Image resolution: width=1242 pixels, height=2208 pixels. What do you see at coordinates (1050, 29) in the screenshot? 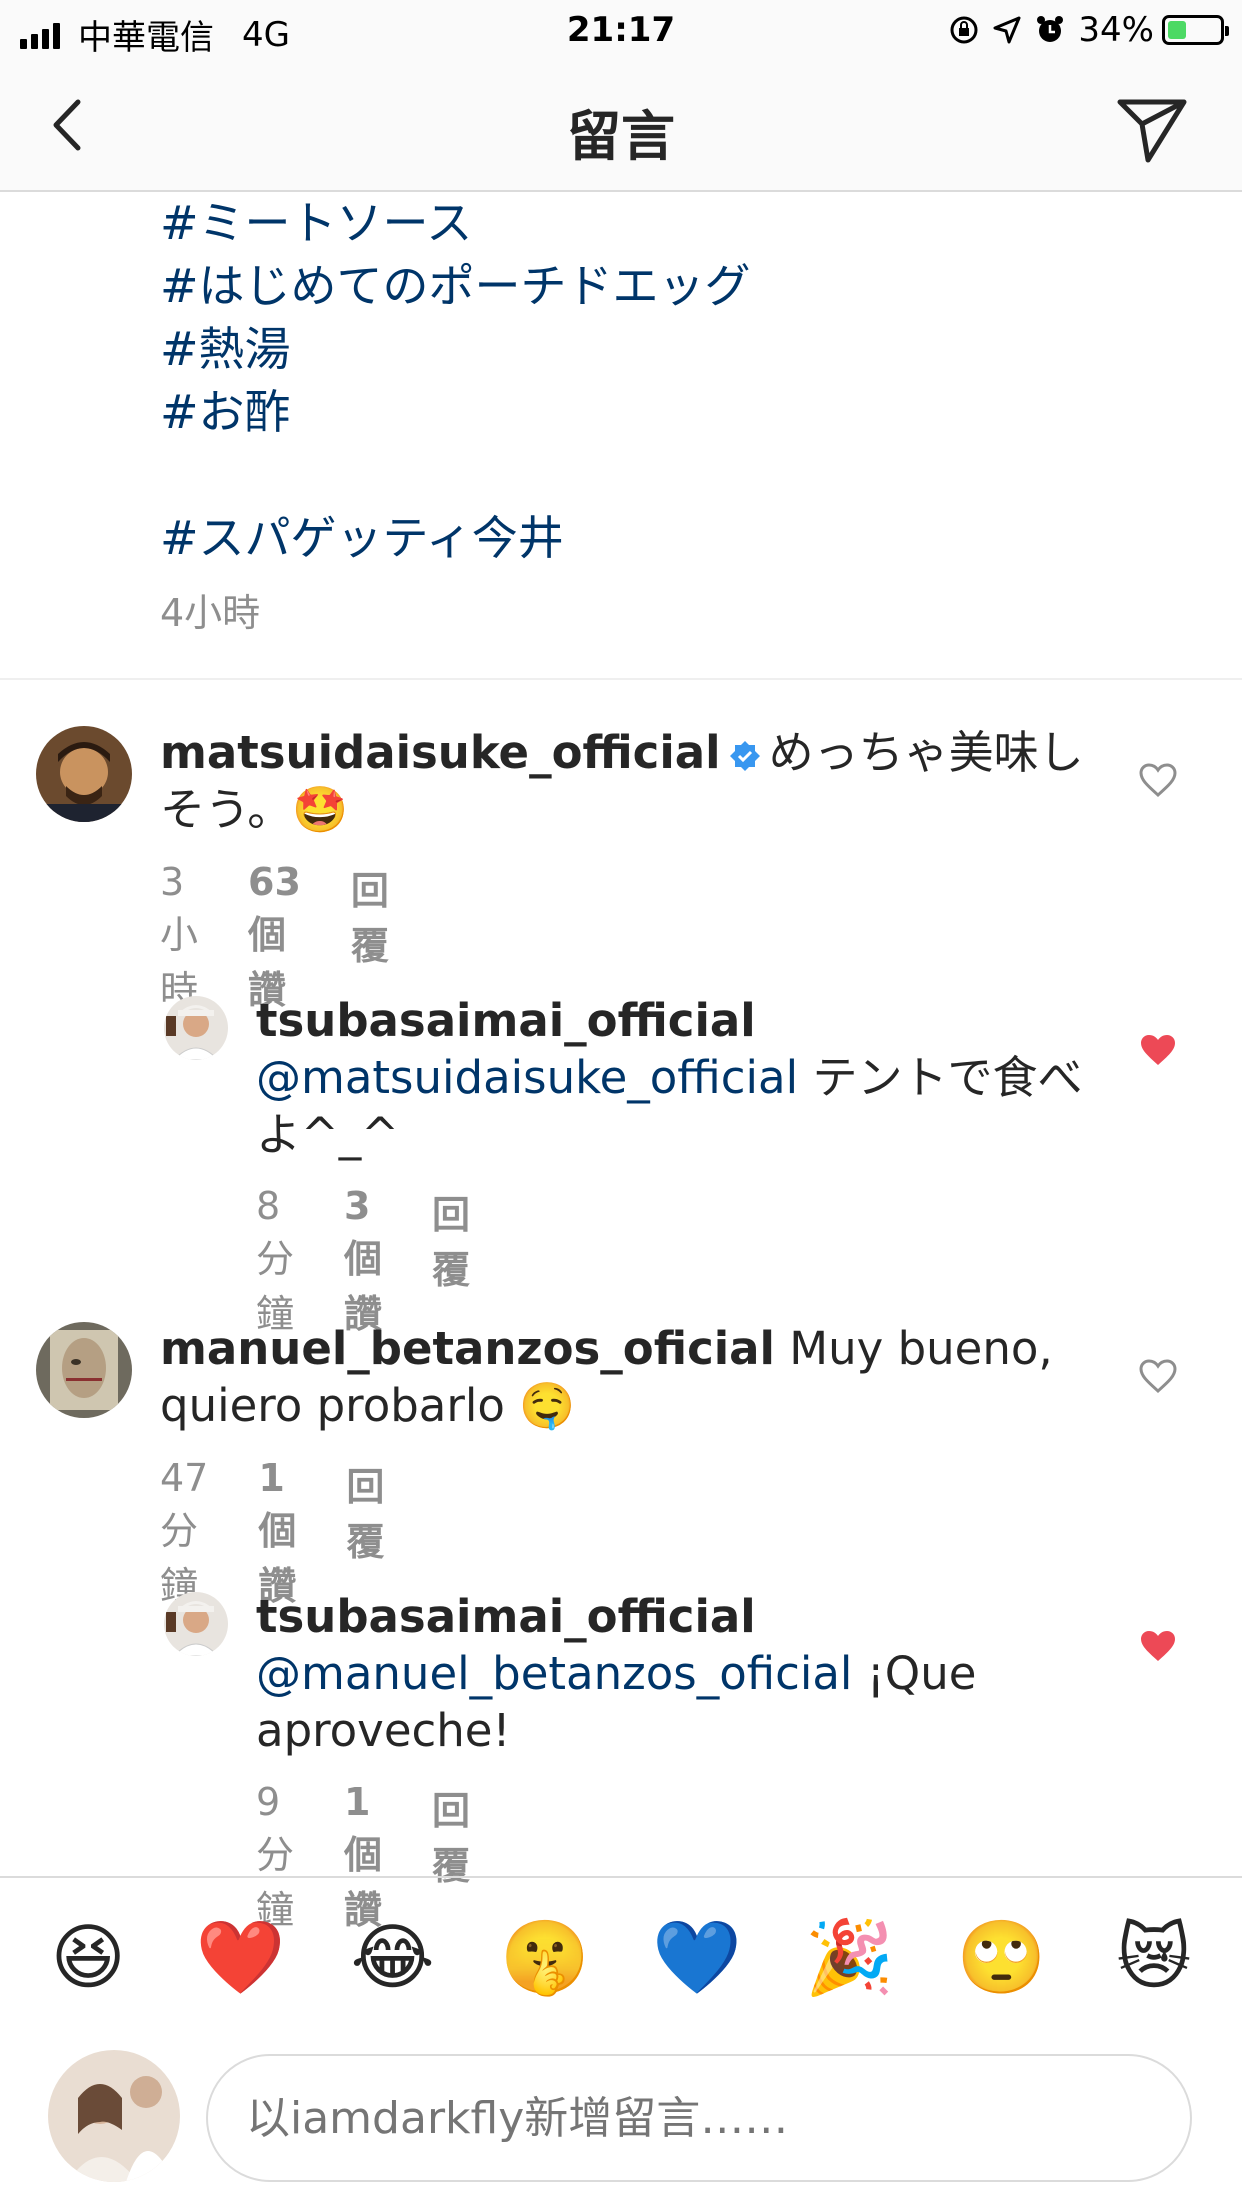
I see `alarm-icon` at bounding box center [1050, 29].